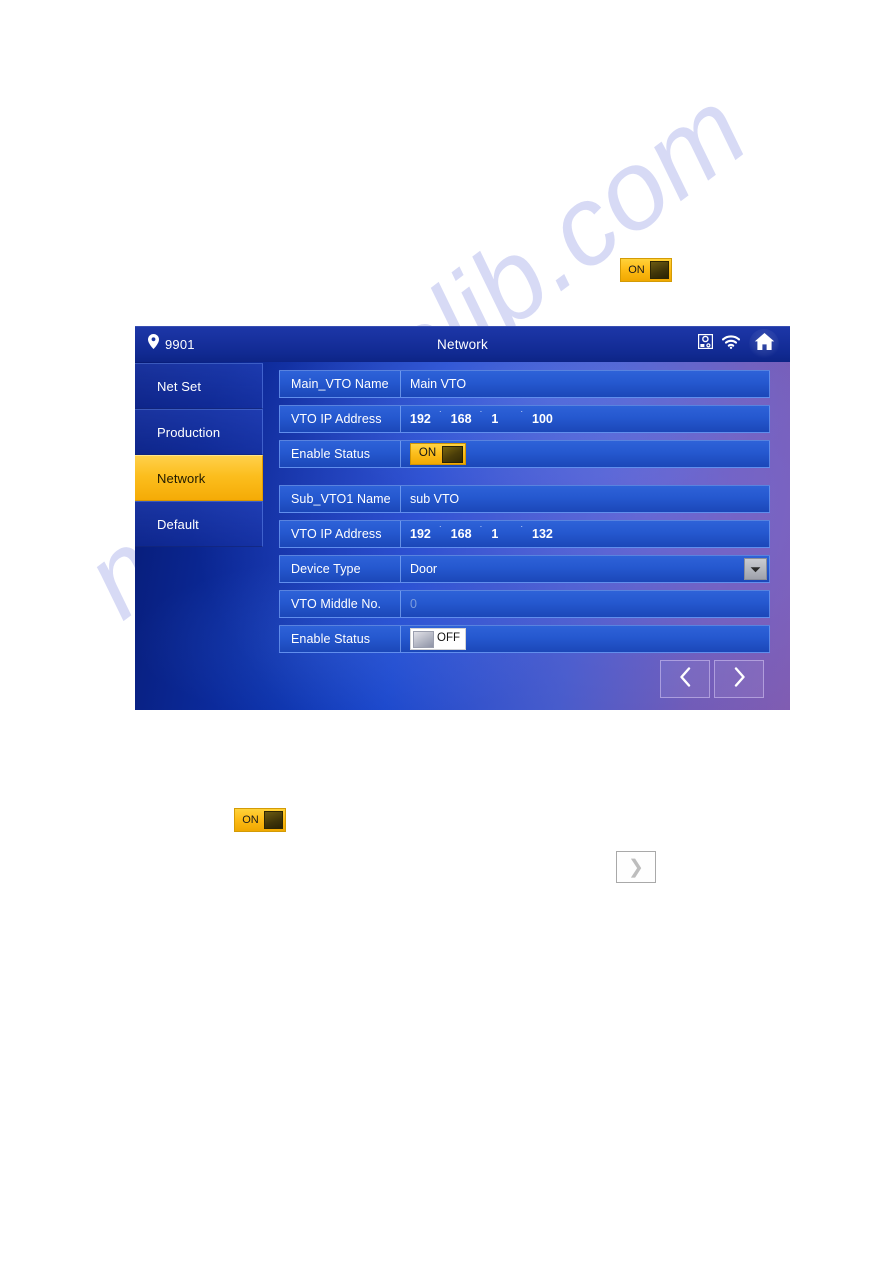 Image resolution: width=893 pixels, height=1263 pixels. What do you see at coordinates (705, 343) in the screenshot?
I see `monitor-camera-icon` at bounding box center [705, 343].